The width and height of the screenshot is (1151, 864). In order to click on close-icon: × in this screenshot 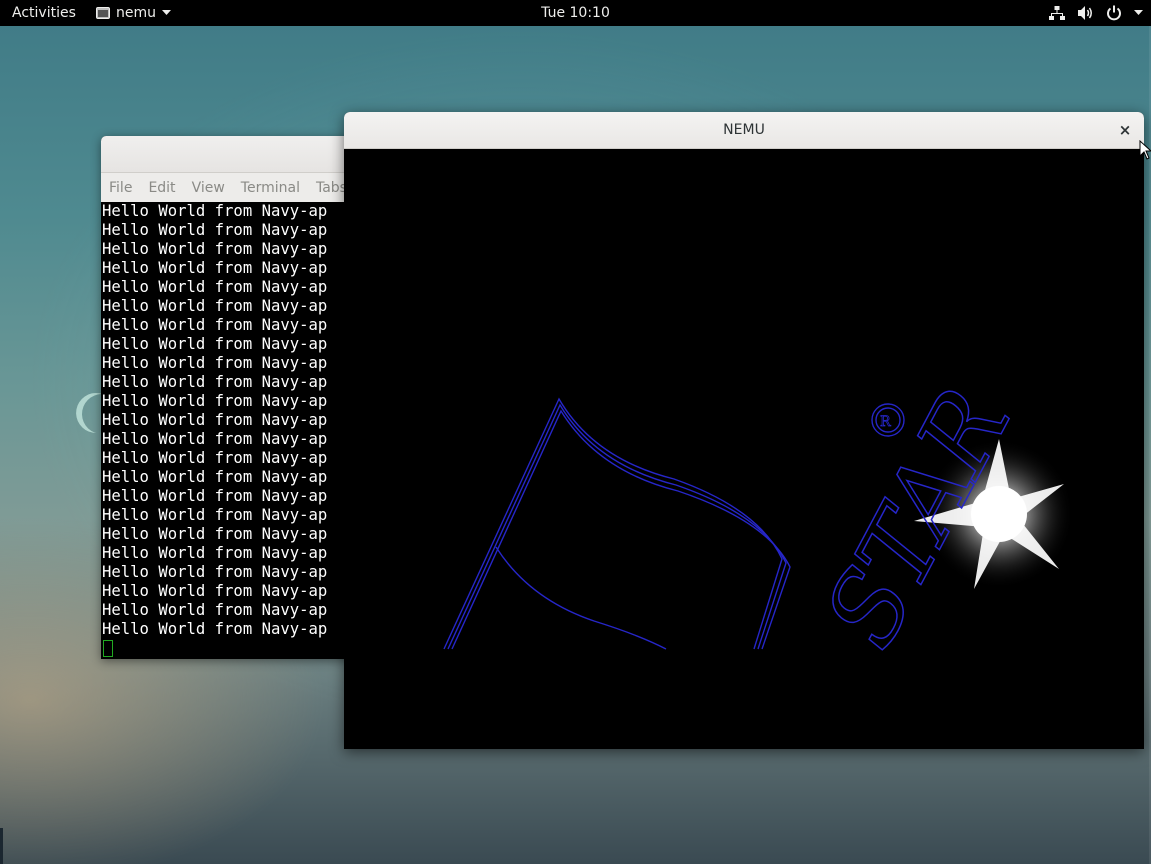, I will do `click(1125, 130)`.